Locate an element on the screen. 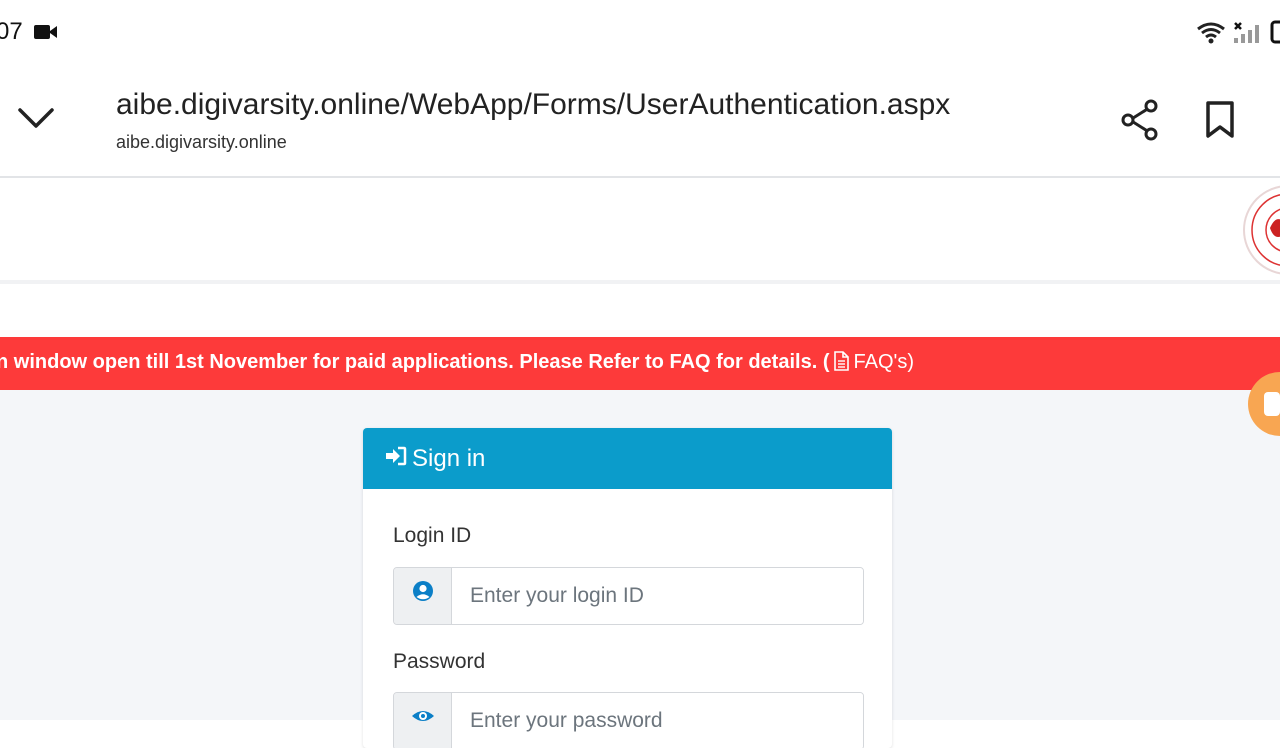  site-header is located at coordinates (640, 231).